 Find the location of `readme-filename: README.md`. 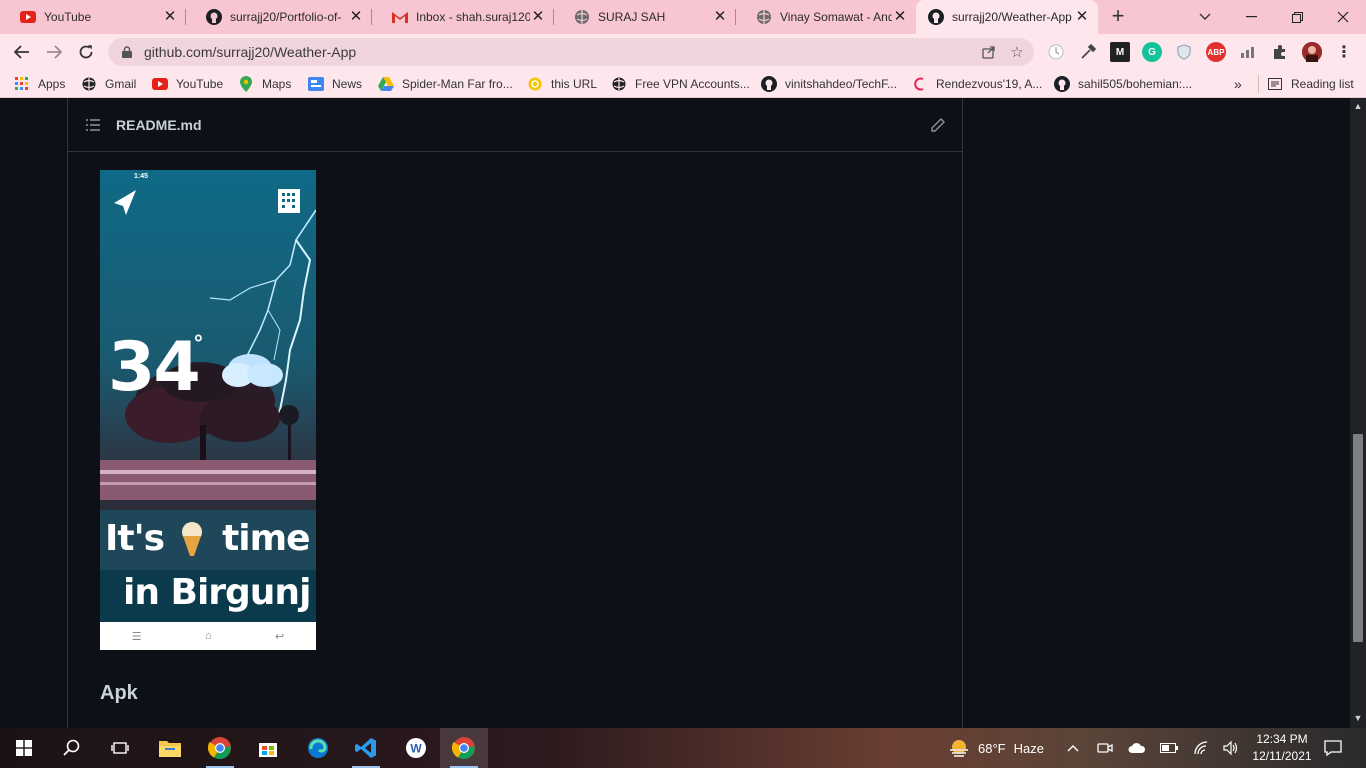

readme-filename: README.md is located at coordinates (159, 125).